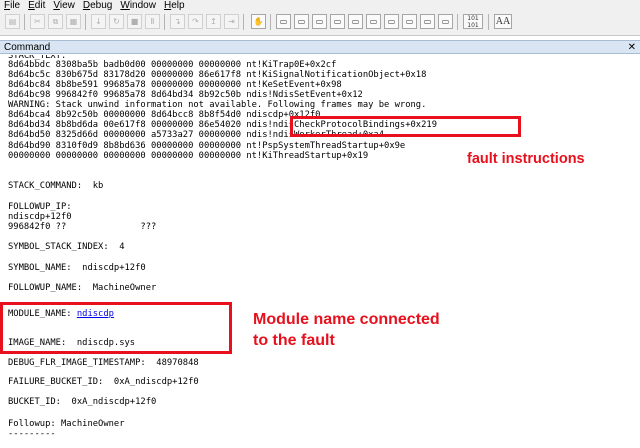  Describe the element at coordinates (503, 21) in the screenshot. I see `font-icon: AA` at that location.